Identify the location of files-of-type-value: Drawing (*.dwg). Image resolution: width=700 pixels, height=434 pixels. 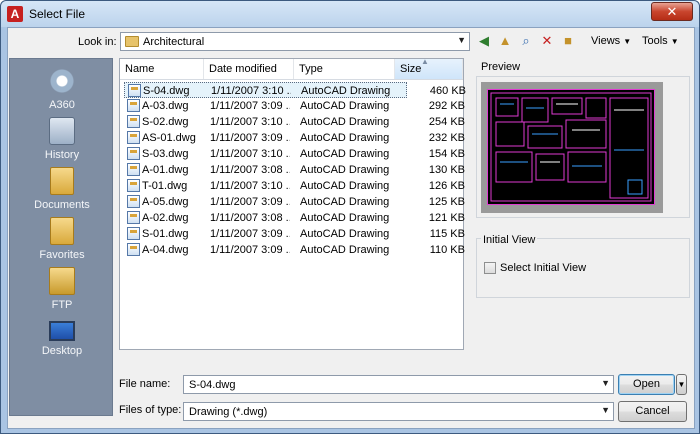
(228, 412).